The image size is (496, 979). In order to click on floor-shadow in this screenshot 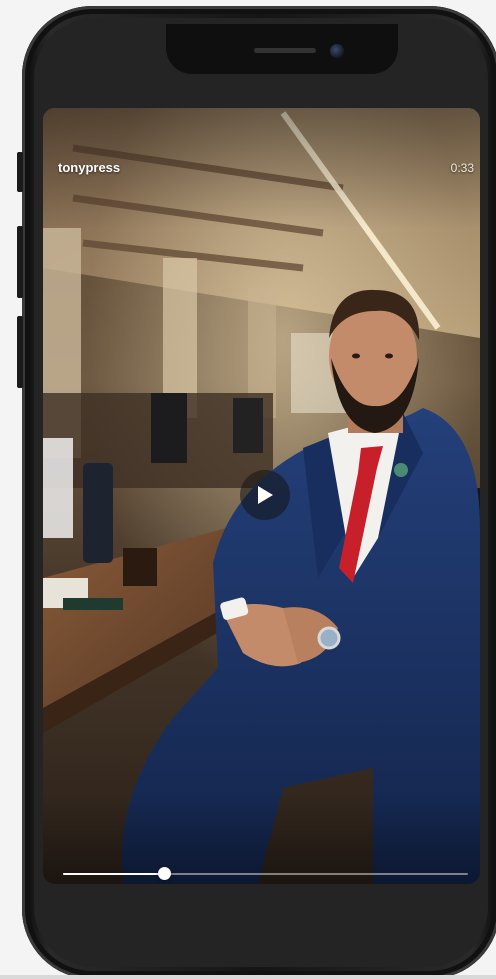, I will do `click(248, 977)`.